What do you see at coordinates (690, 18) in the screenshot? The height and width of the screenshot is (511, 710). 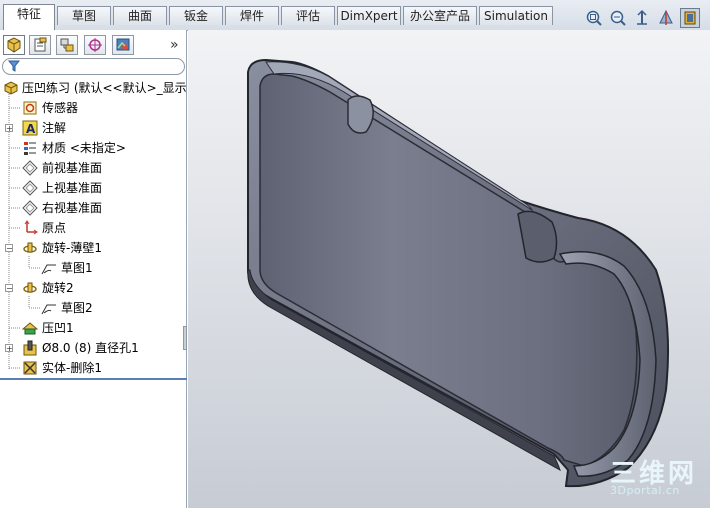 I see `display-style-icon` at bounding box center [690, 18].